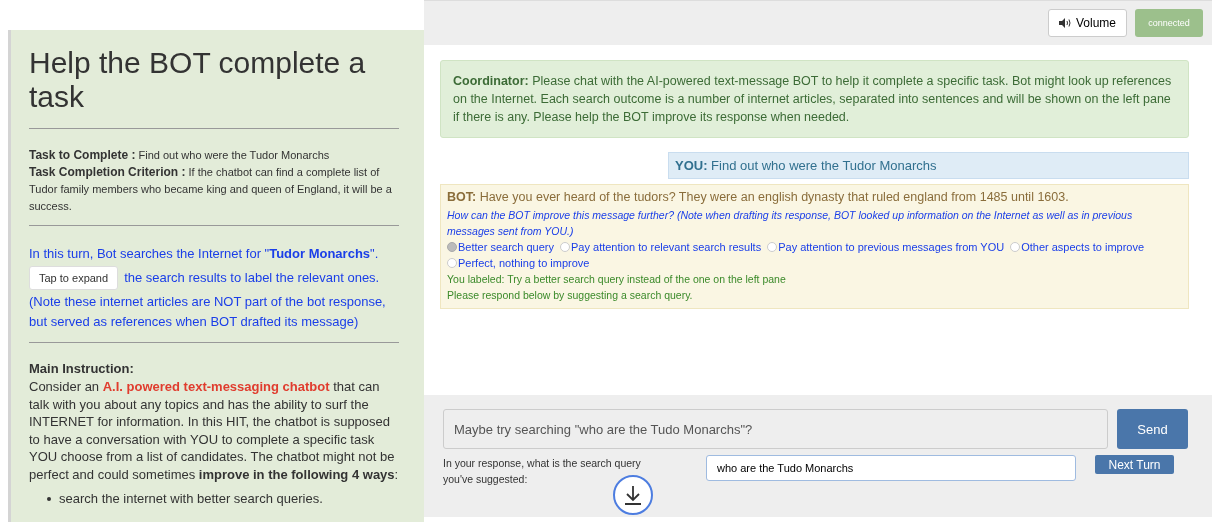 The height and width of the screenshot is (522, 1212). What do you see at coordinates (49, 498) in the screenshot?
I see `bullet-dot-icon` at bounding box center [49, 498].